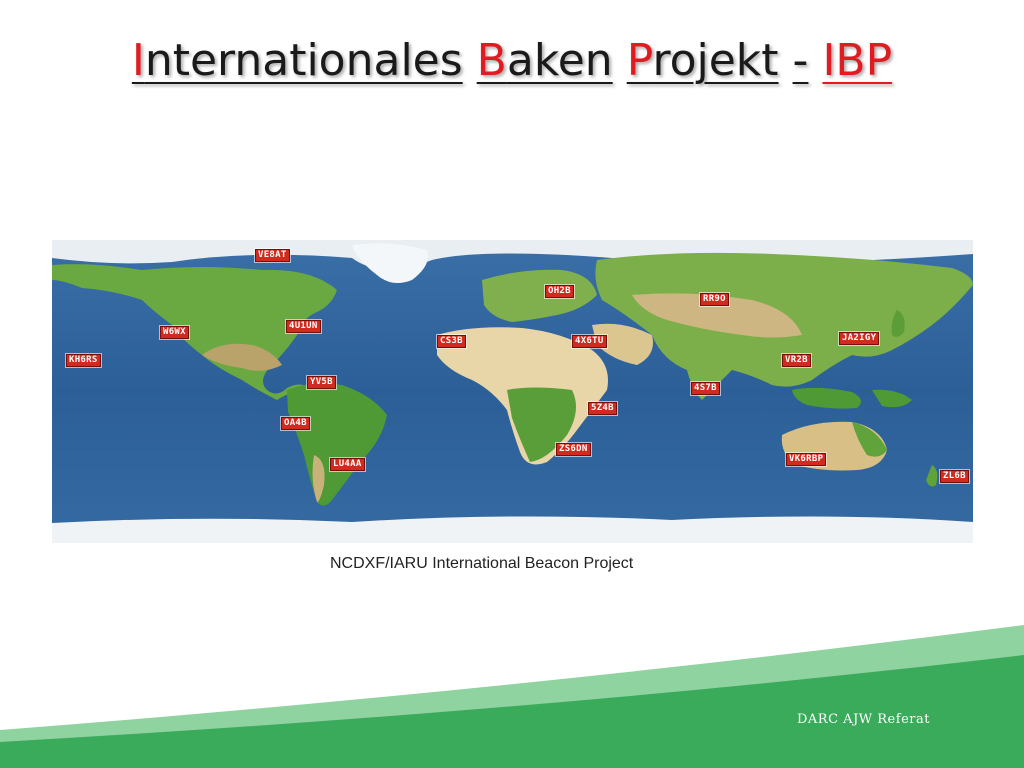 The width and height of the screenshot is (1024, 768). I want to click on title-abbr: IBP, so click(857, 60).